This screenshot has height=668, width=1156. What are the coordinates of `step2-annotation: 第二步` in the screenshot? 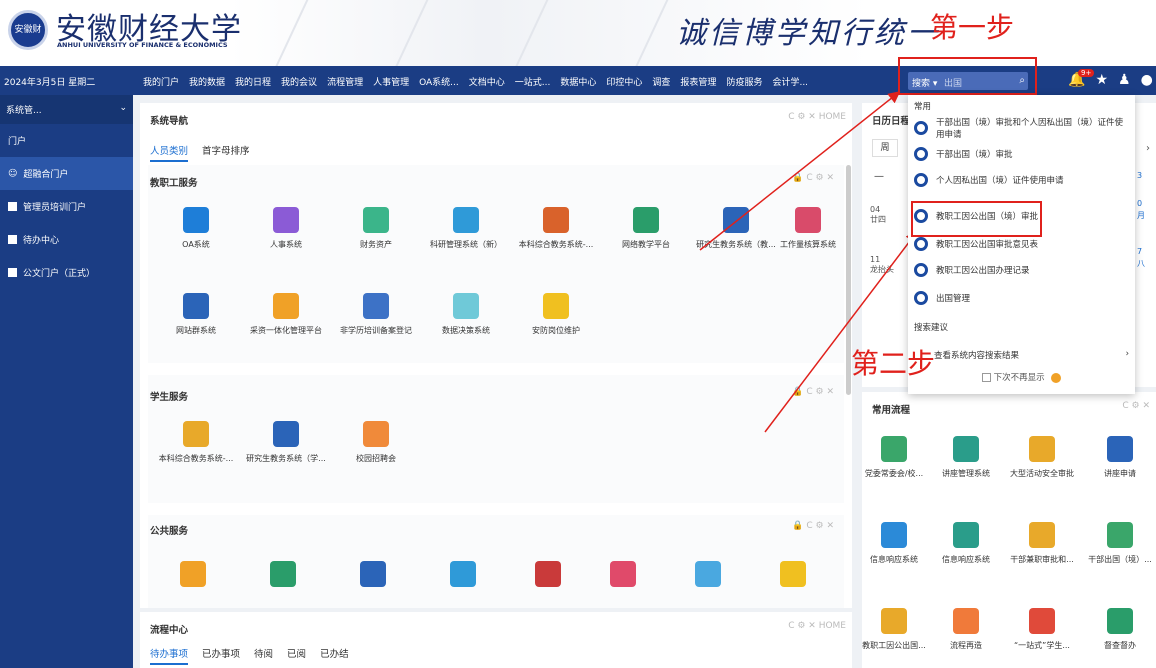 It's located at (893, 363).